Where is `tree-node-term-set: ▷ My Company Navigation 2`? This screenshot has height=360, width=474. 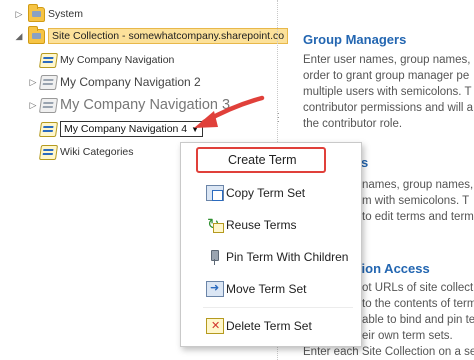 tree-node-term-set: ▷ My Company Navigation 2 is located at coordinates (114, 82).